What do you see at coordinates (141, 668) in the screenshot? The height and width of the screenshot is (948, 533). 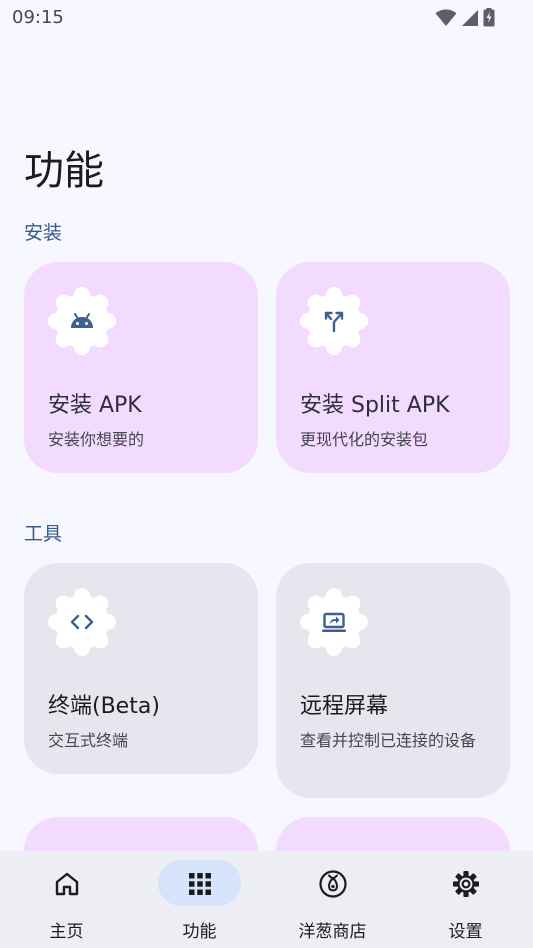 I see `terminal-card: 终端(Beta) 交互式终端` at bounding box center [141, 668].